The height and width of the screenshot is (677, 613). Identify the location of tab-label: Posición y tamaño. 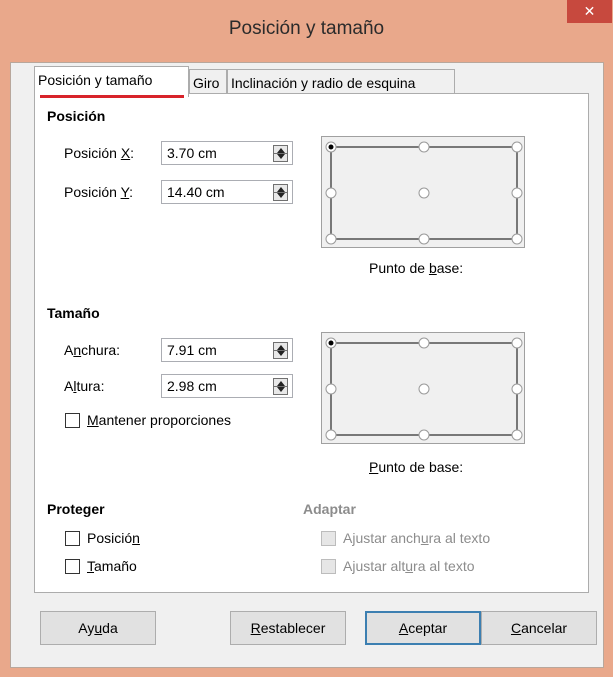
(95, 80).